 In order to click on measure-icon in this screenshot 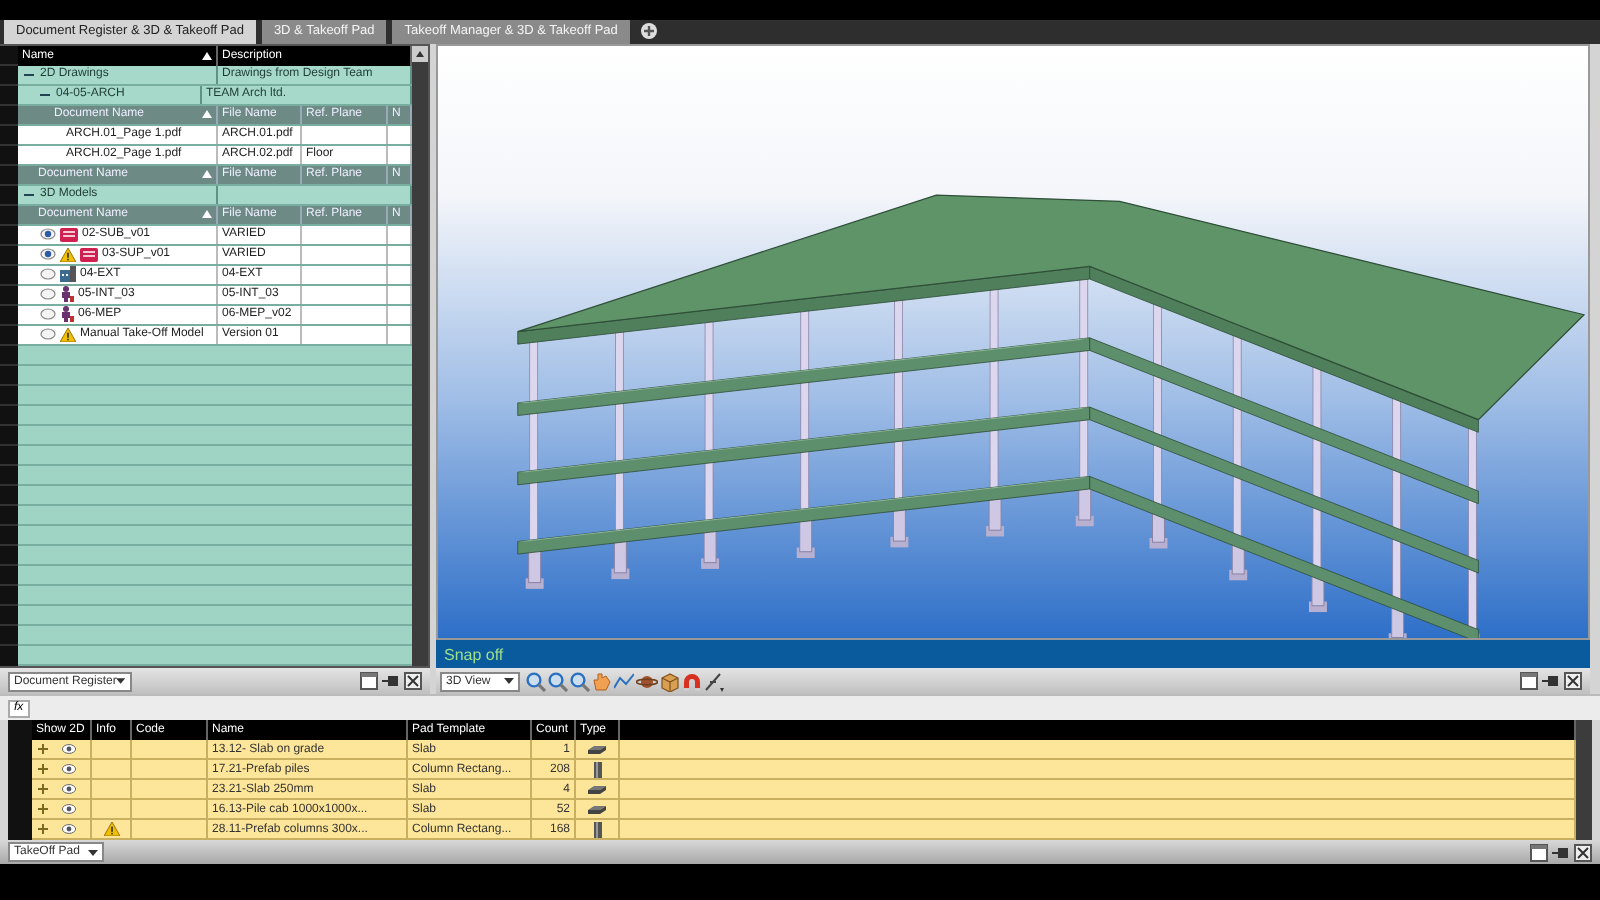, I will do `click(714, 681)`.